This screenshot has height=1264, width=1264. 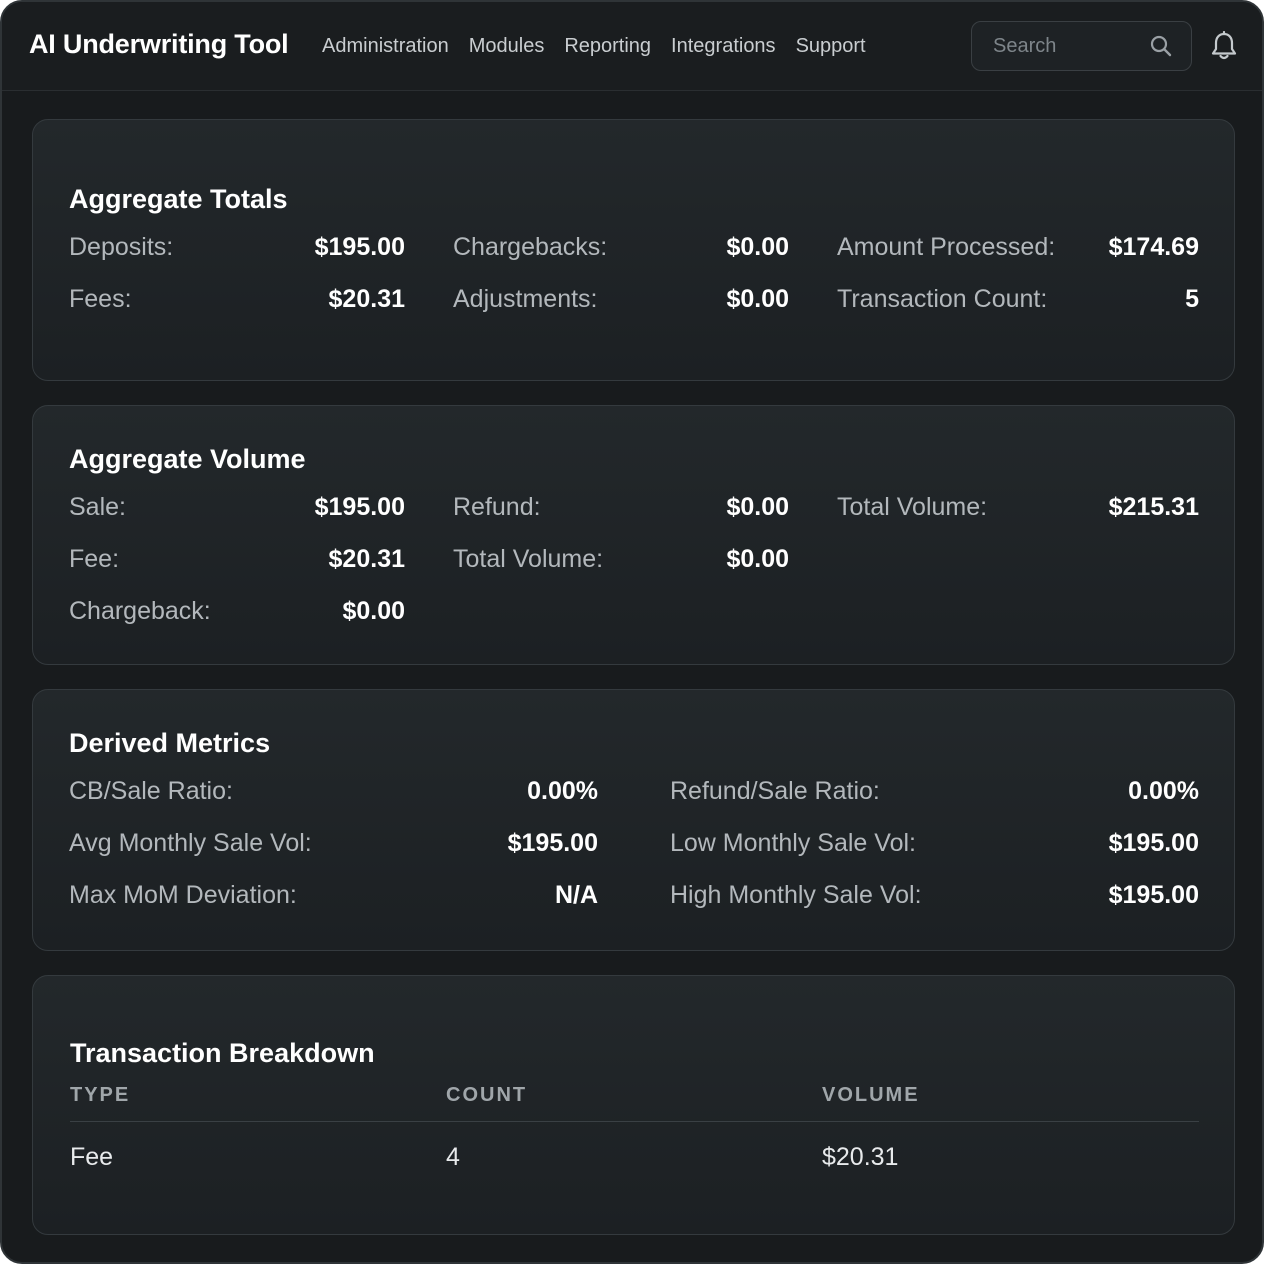 I want to click on card-title: Aggregate Volume, so click(x=187, y=459).